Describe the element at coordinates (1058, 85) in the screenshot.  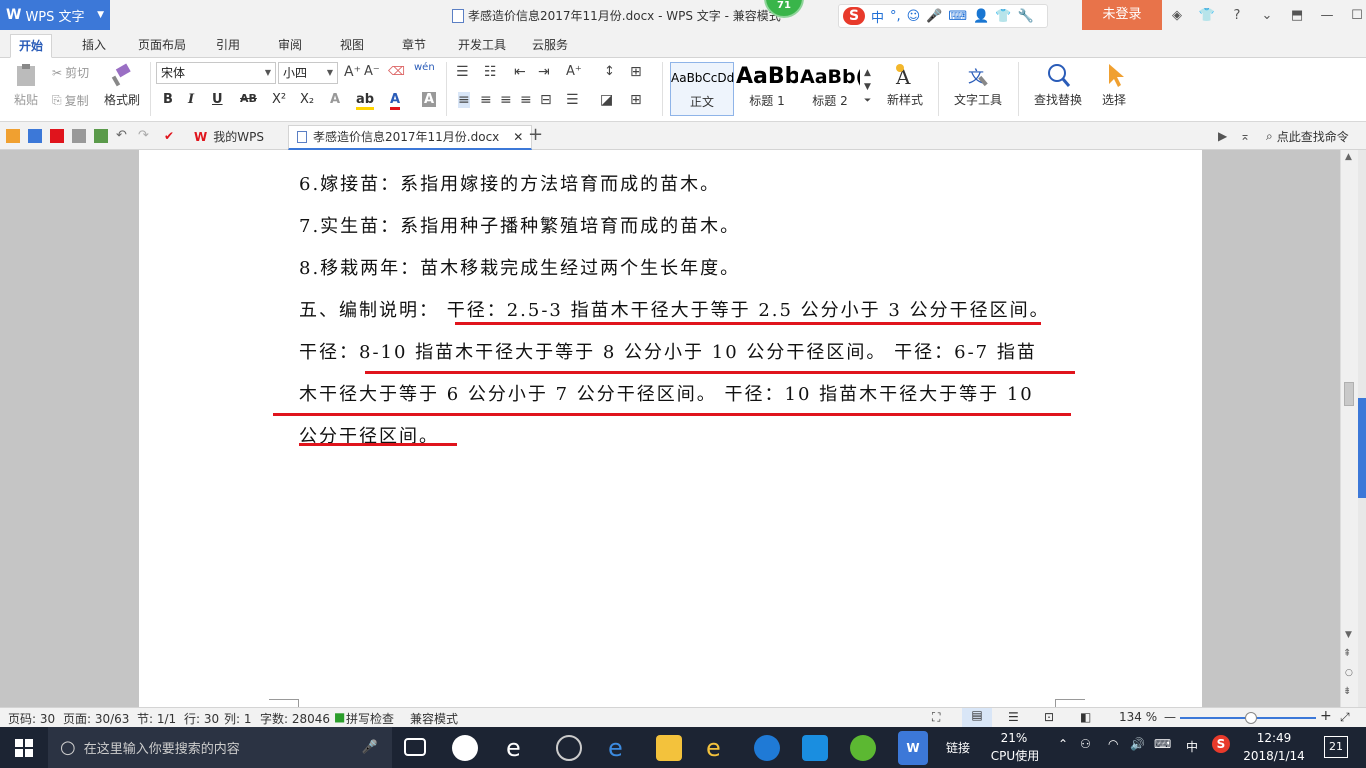
I see `find-replace-button: 查找替换` at that location.